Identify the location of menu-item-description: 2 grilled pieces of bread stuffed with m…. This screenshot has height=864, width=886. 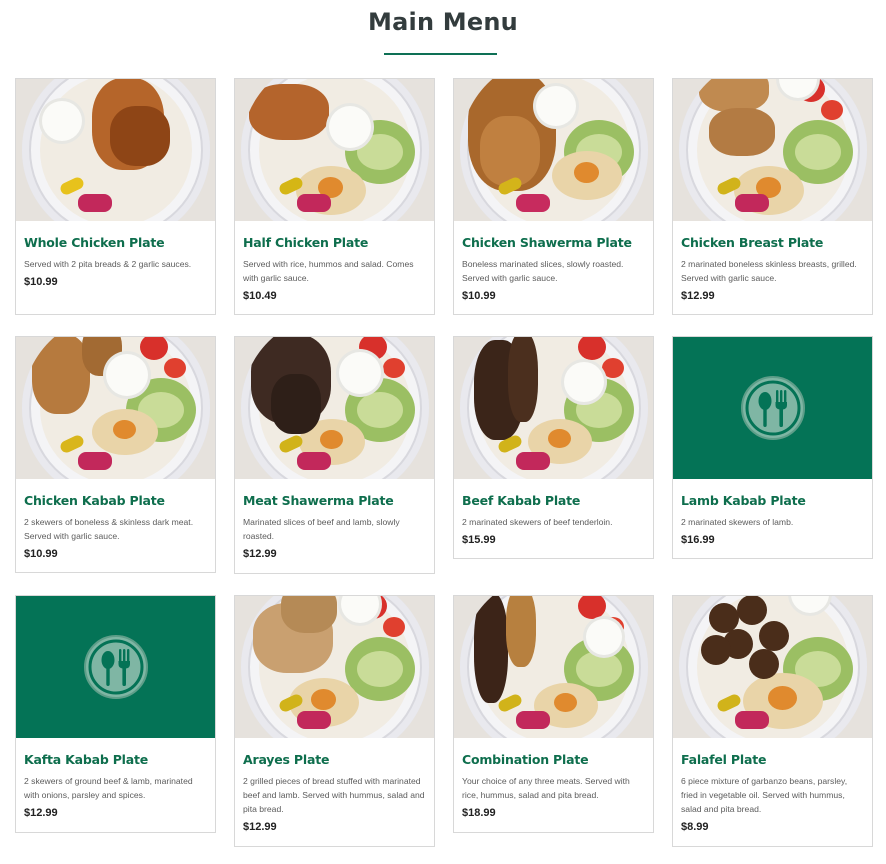
(334, 795).